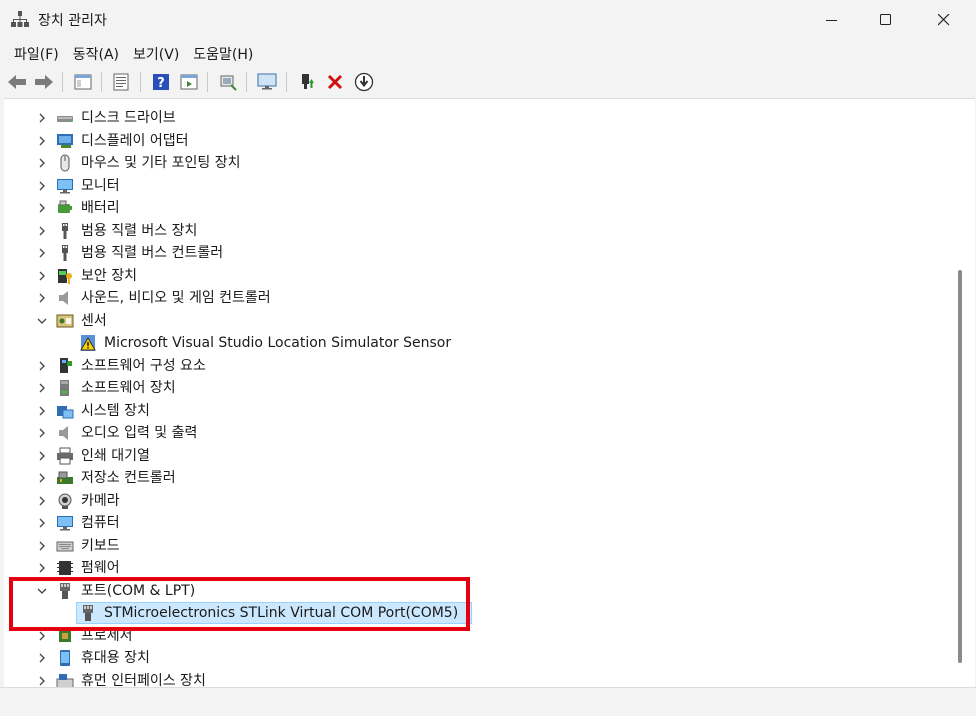  Describe the element at coordinates (65, 568) in the screenshot. I see `firmware-icon` at that location.